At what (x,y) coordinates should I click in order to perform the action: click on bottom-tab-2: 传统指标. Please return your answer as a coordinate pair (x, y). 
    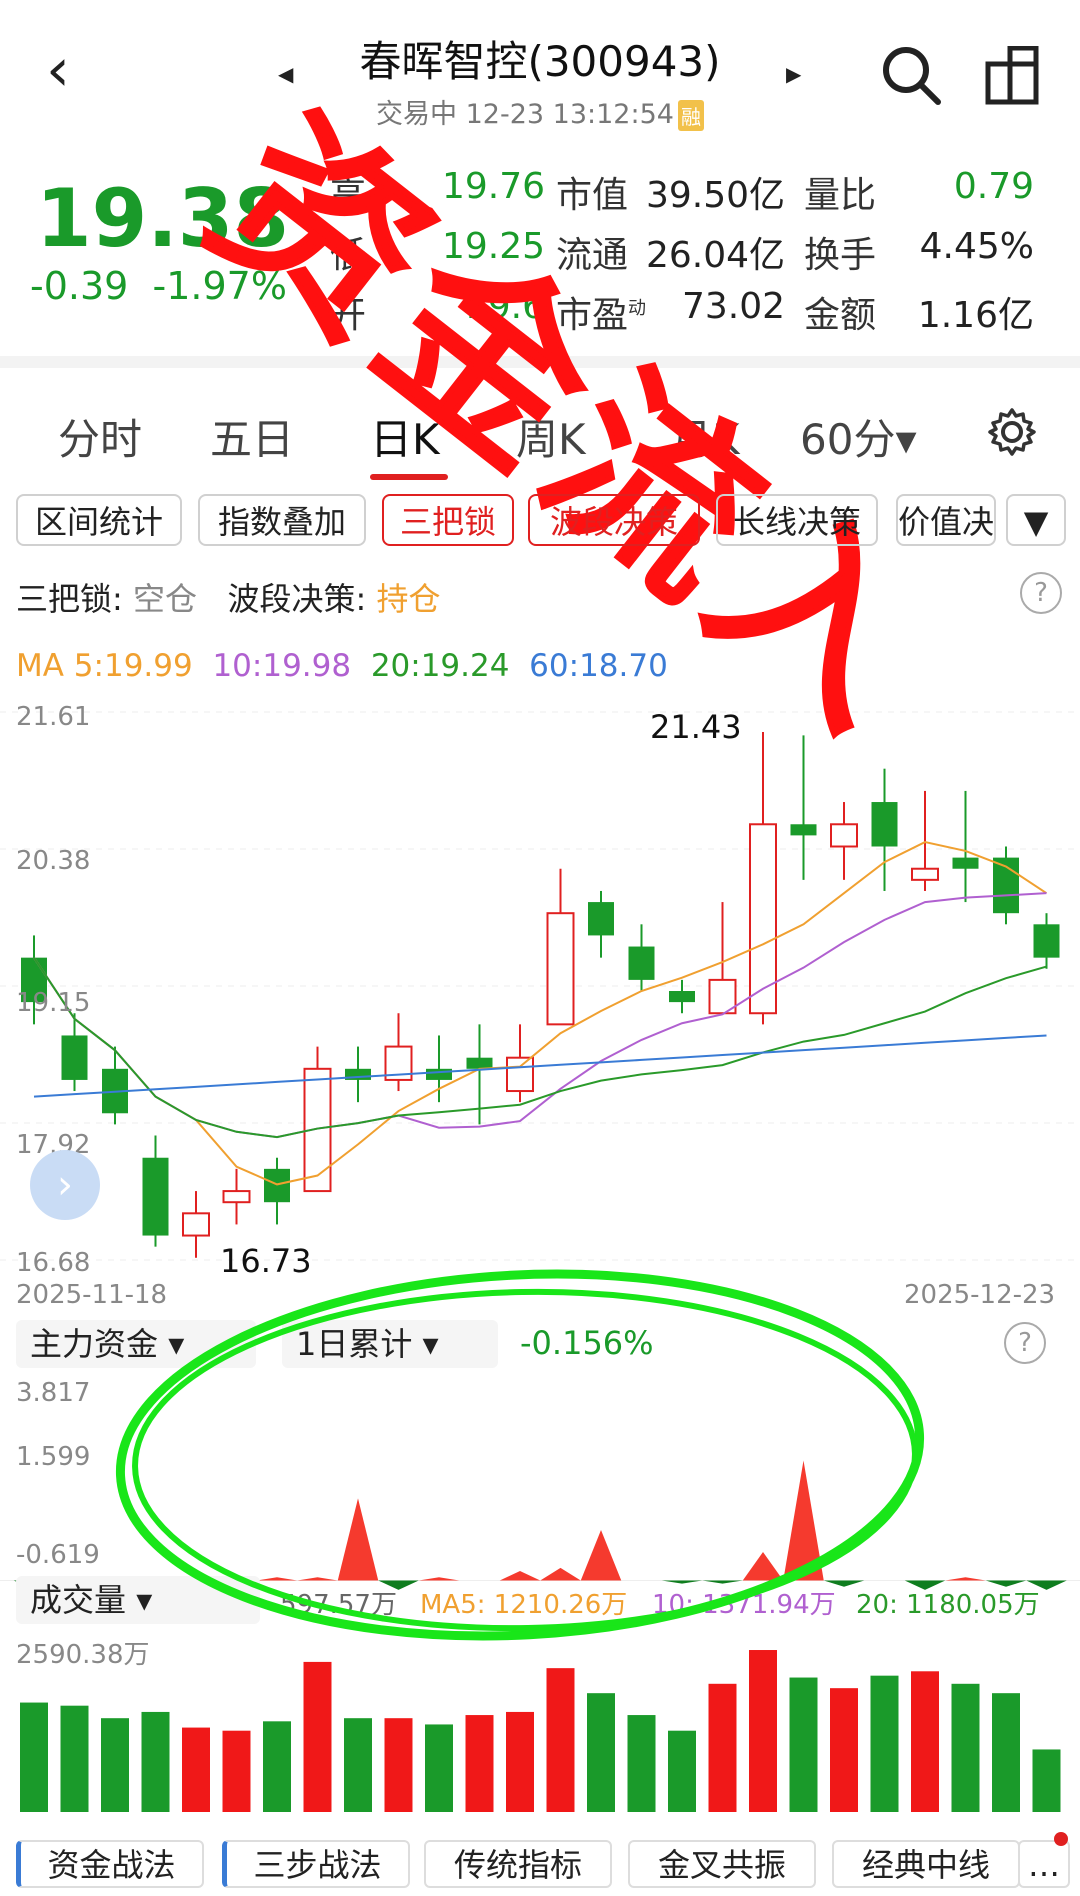
    Looking at the image, I should click on (518, 1864).